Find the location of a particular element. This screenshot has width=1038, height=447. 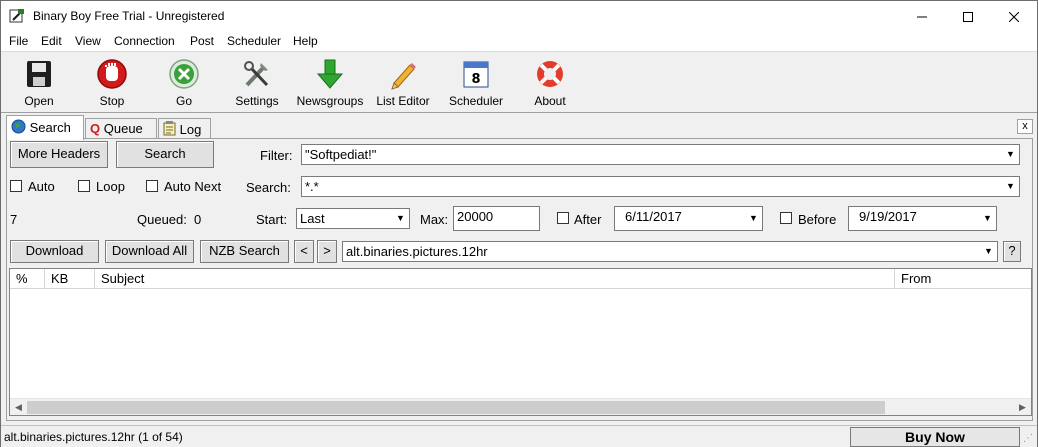

maximize-icon is located at coordinates (968, 16).